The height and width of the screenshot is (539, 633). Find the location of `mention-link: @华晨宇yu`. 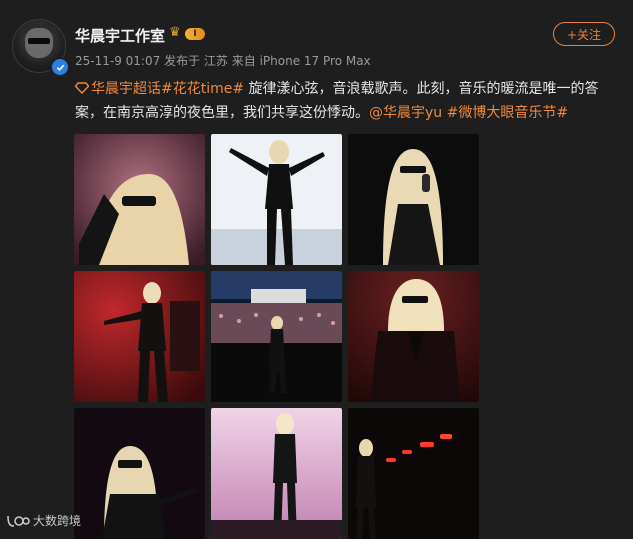

mention-link: @华晨宇yu is located at coordinates (405, 113).